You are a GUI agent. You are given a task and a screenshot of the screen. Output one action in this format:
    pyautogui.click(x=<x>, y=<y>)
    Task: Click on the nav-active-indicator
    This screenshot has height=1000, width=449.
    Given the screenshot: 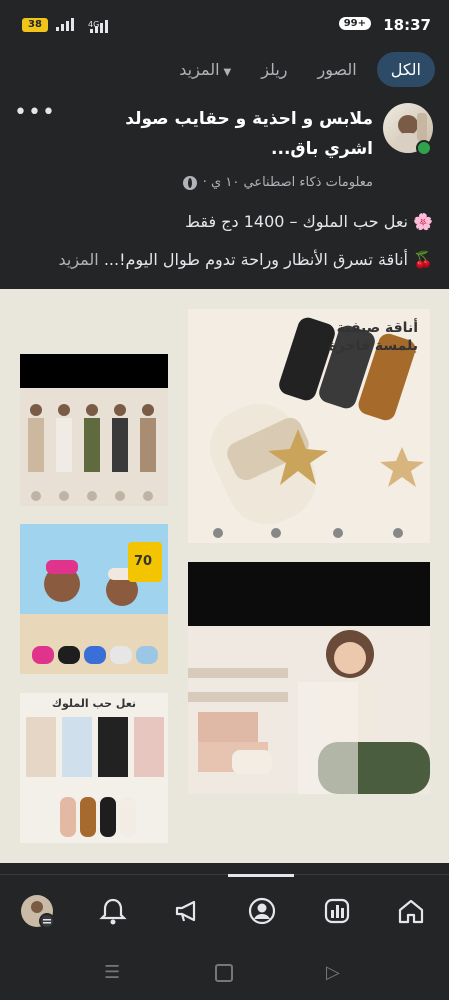 What is the action you would take?
    pyautogui.click(x=261, y=875)
    